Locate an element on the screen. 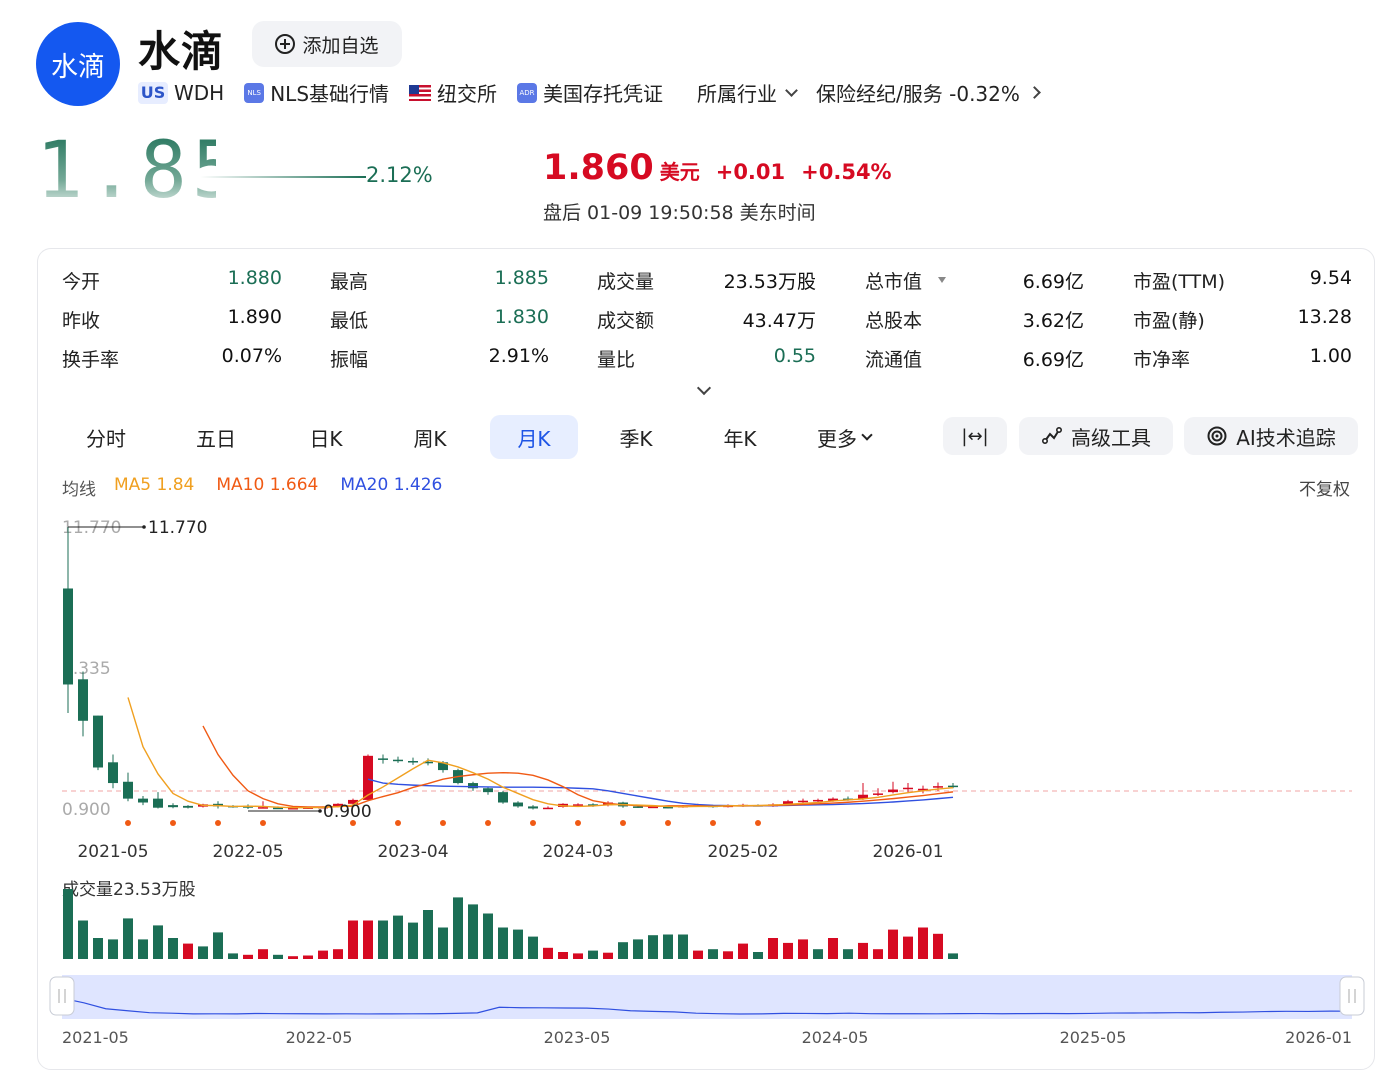 Image resolution: width=1378 pixels, height=1080 pixels. tab-period-4: 月K is located at coordinates (534, 437).